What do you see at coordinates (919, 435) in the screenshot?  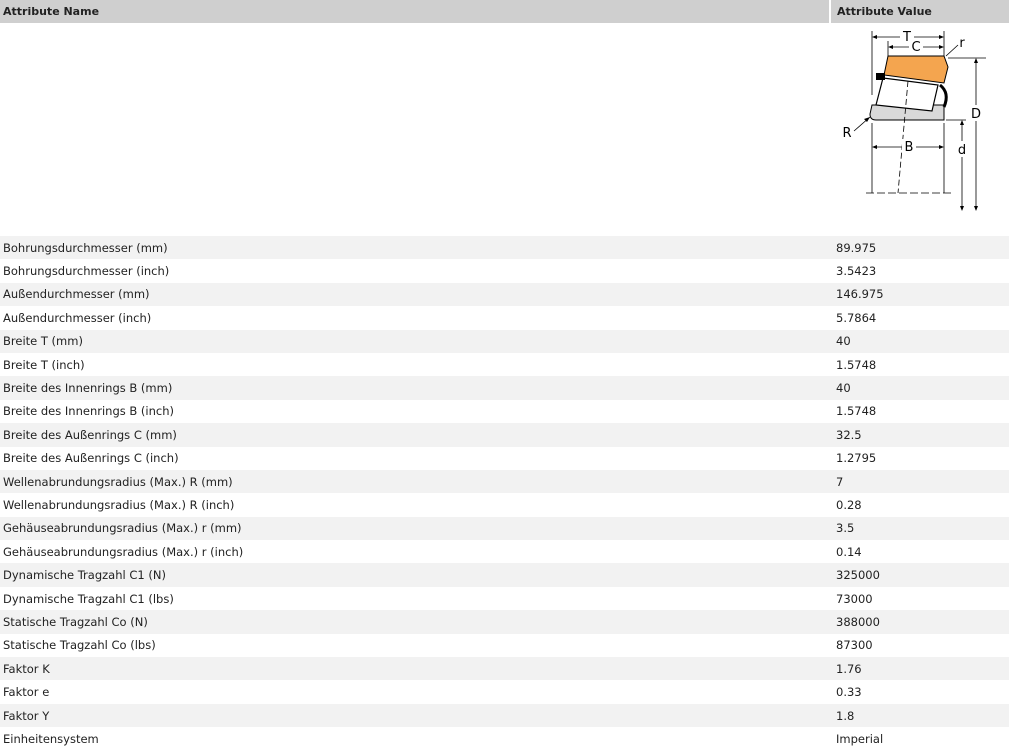 I see `attribute-value-cell: 32.5` at bounding box center [919, 435].